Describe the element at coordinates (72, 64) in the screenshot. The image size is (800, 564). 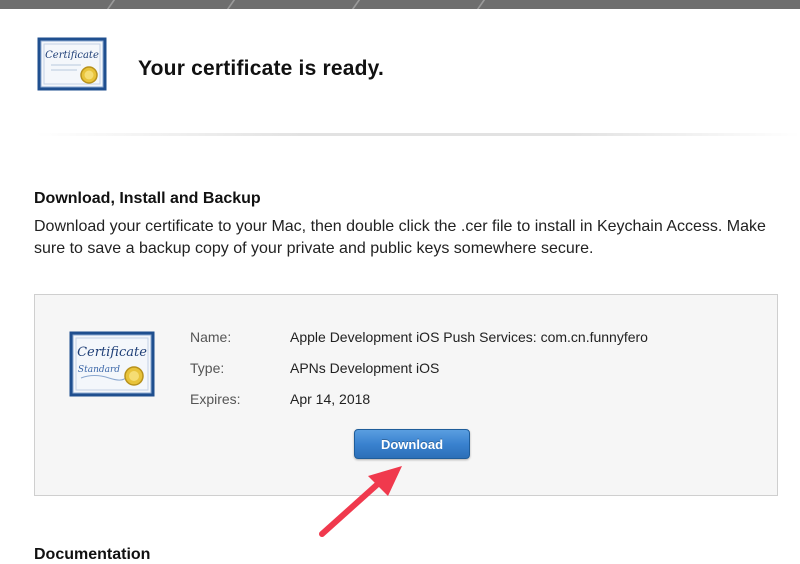
I see `certificate-icon: Certificate` at that location.